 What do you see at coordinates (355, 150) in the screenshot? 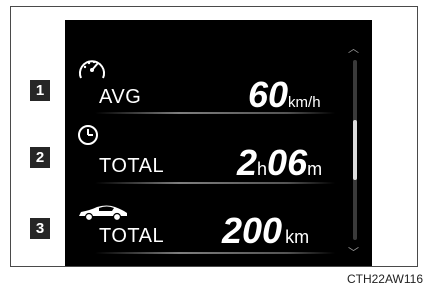
I see `scrollbar-thumb` at bounding box center [355, 150].